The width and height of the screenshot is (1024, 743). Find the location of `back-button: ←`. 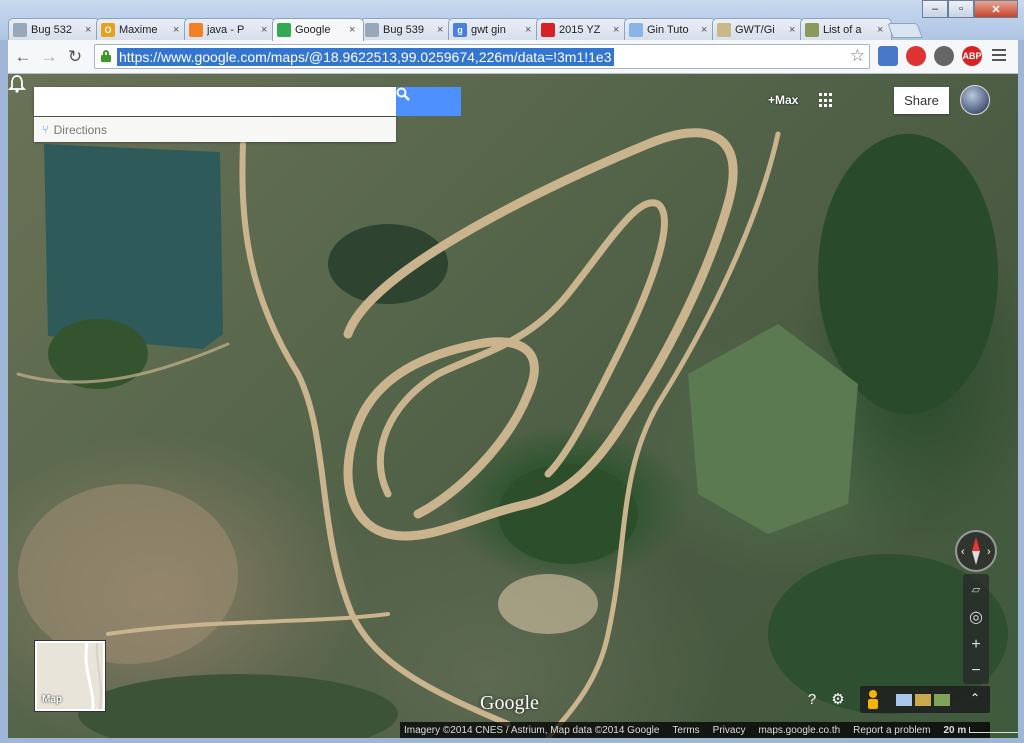

back-button: ← is located at coordinates (23, 57).